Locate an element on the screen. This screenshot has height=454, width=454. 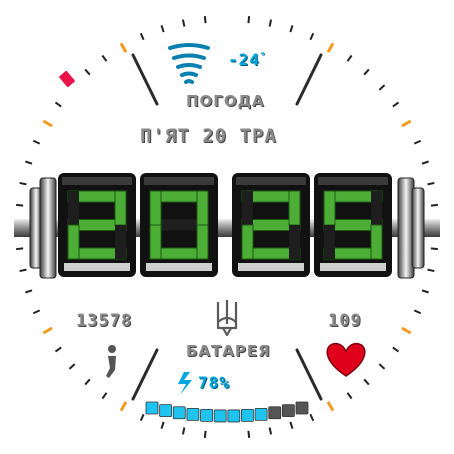
weather-tornado-icon is located at coordinates (189, 63).